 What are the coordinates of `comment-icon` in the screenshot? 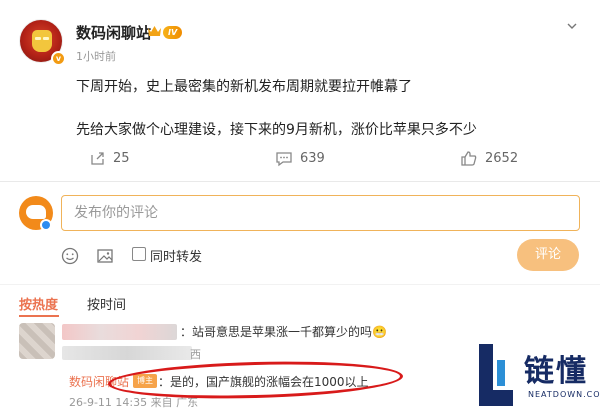 It's located at (284, 158).